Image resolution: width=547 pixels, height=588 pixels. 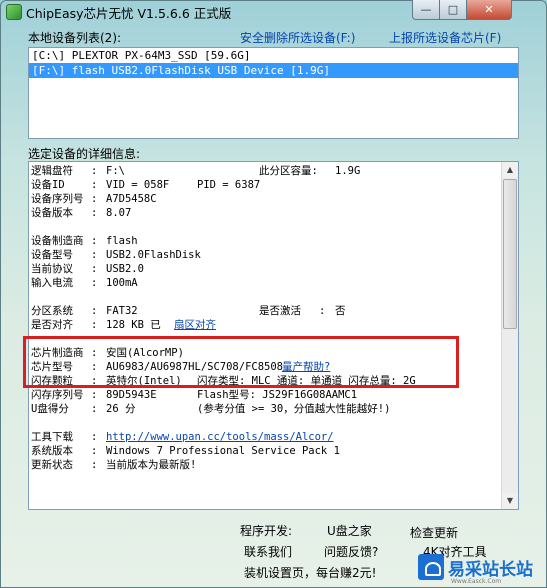 What do you see at coordinates (268, 551) in the screenshot?
I see `contact-us-link: 联系我们` at bounding box center [268, 551].